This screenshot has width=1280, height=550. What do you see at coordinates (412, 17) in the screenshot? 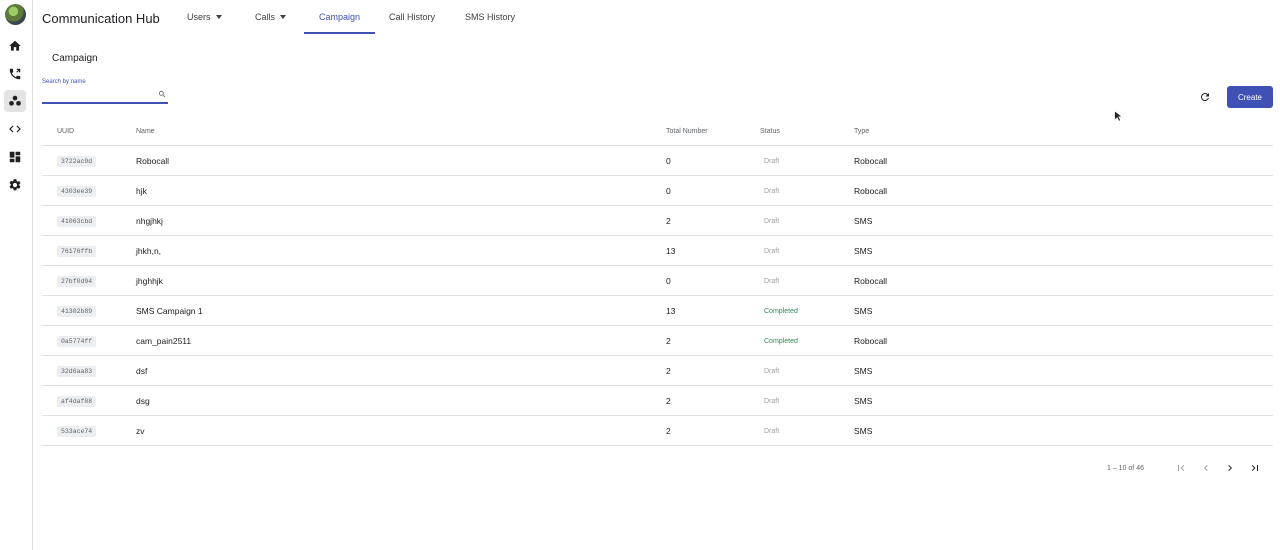
I see `tab-call-history: Call History` at bounding box center [412, 17].